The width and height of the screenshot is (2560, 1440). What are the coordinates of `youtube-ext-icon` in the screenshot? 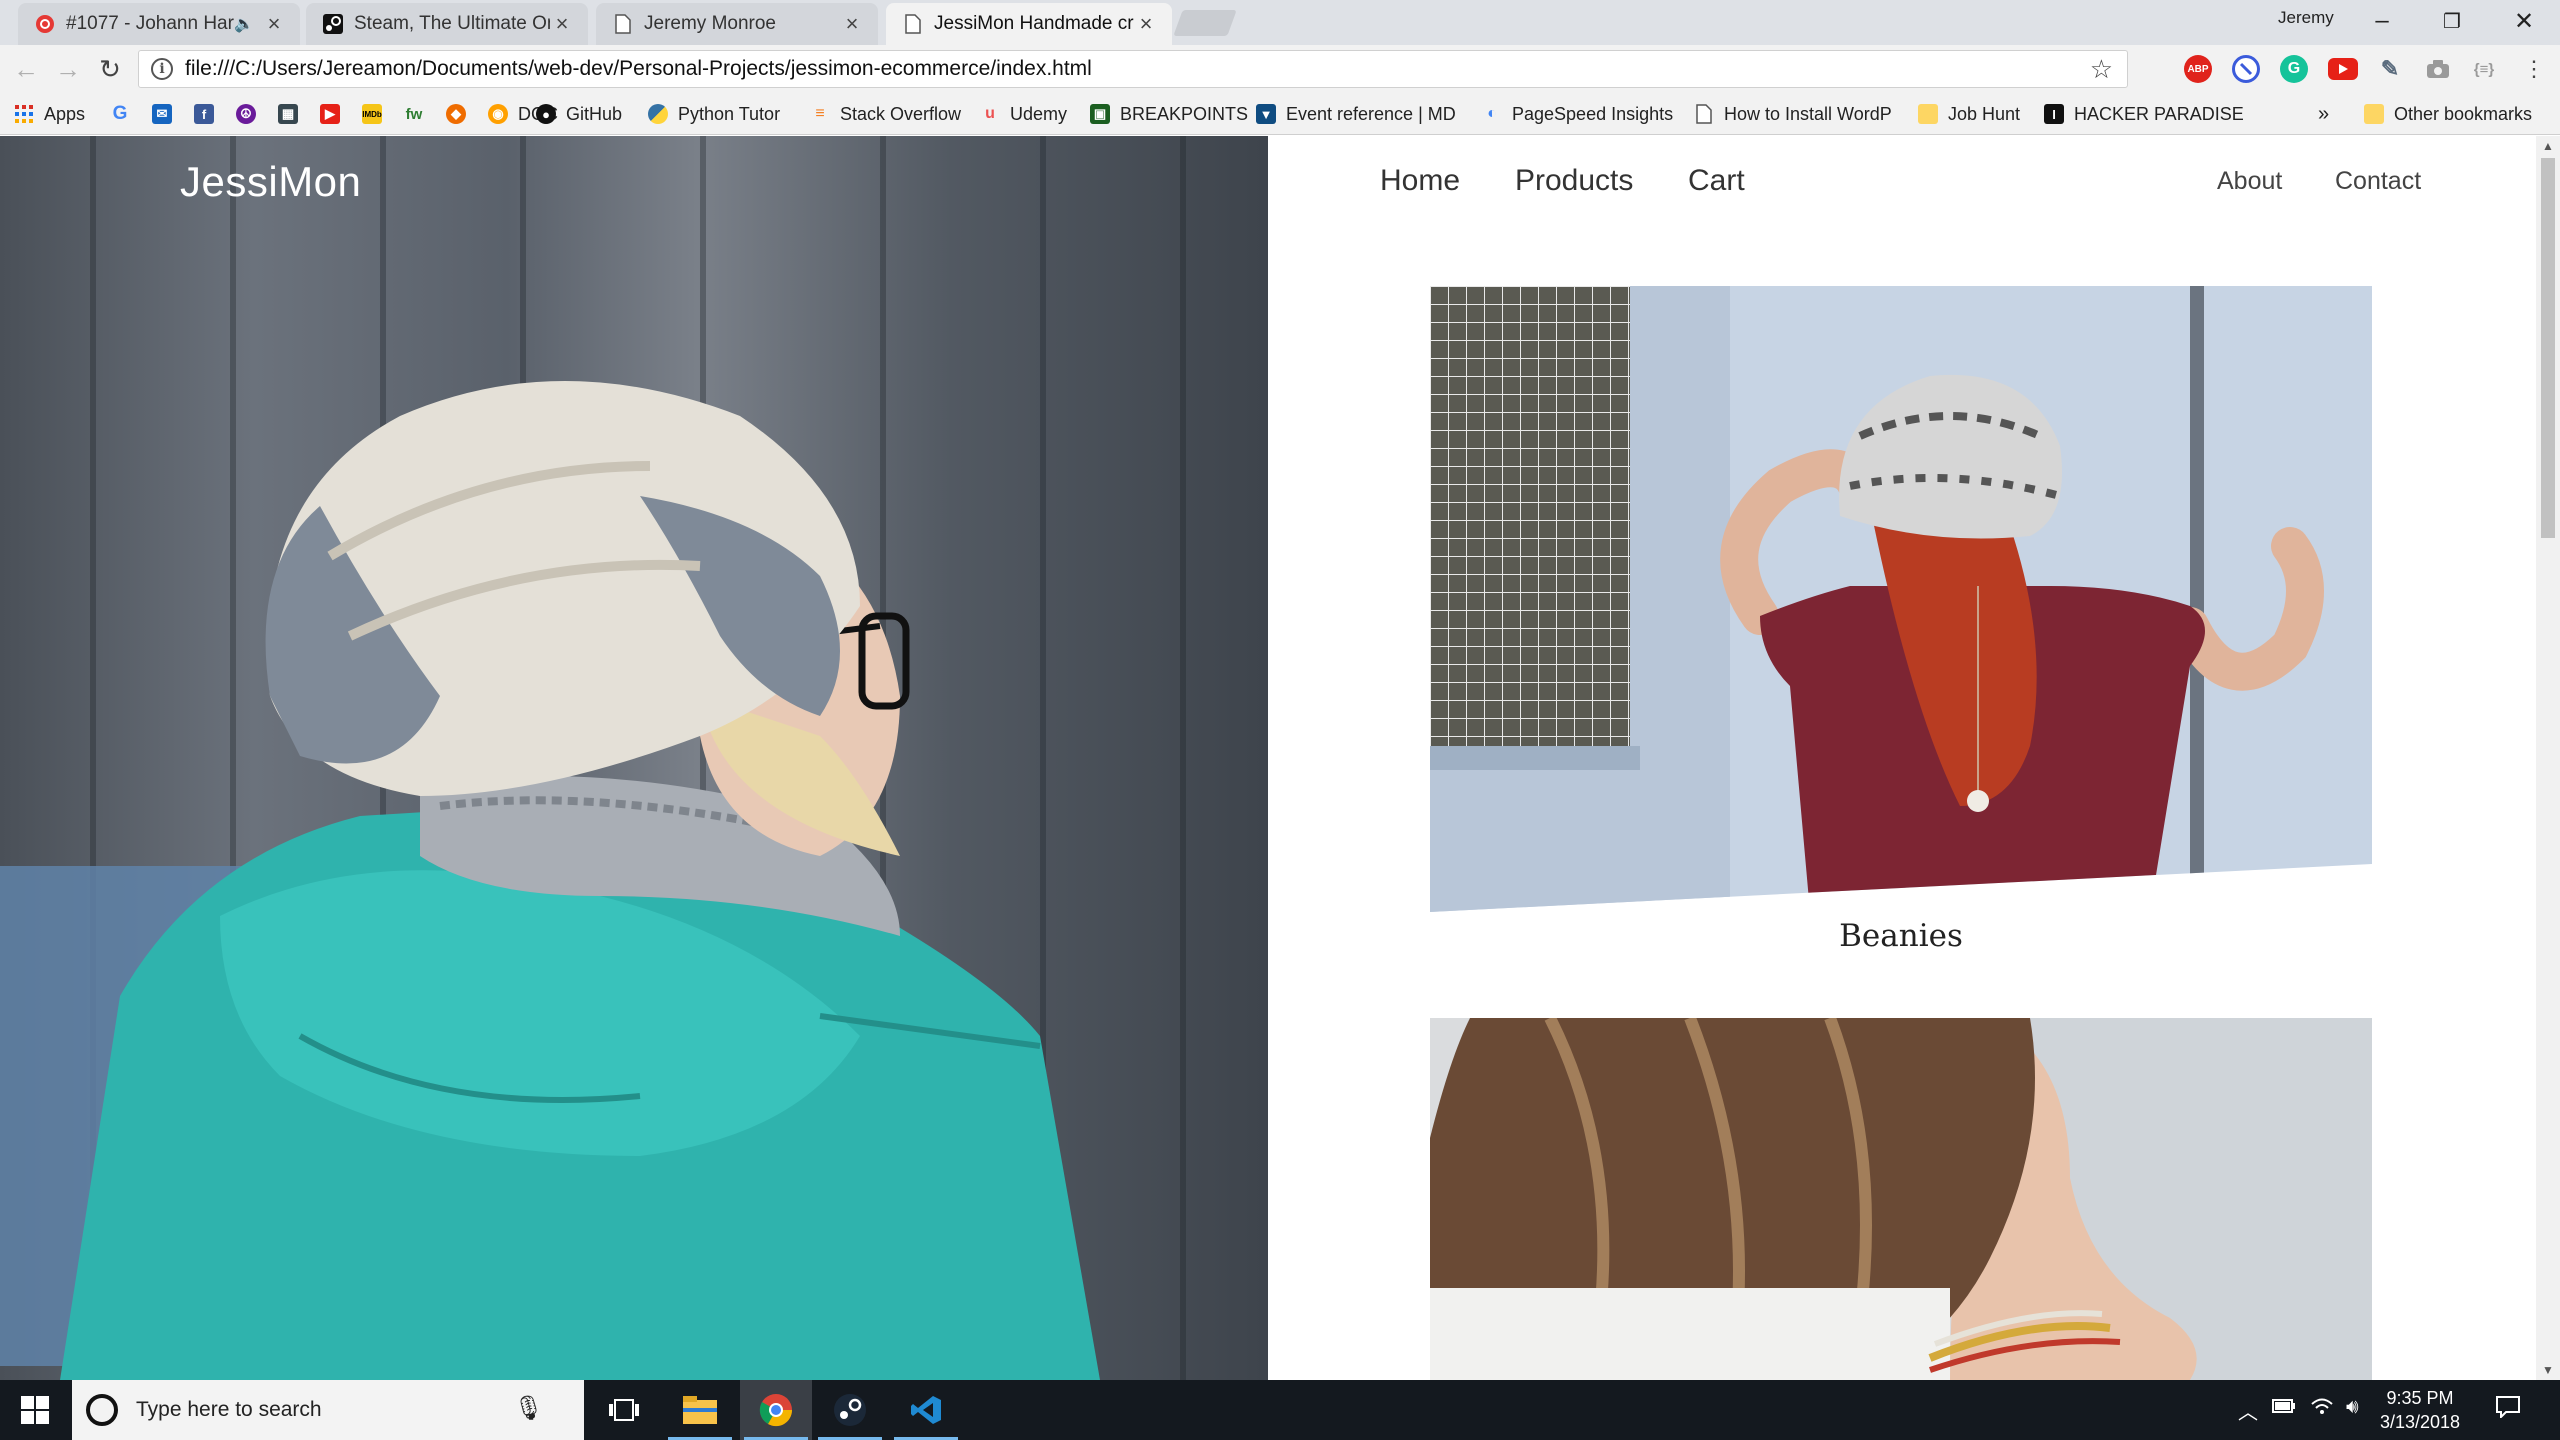 It's located at (2343, 69).